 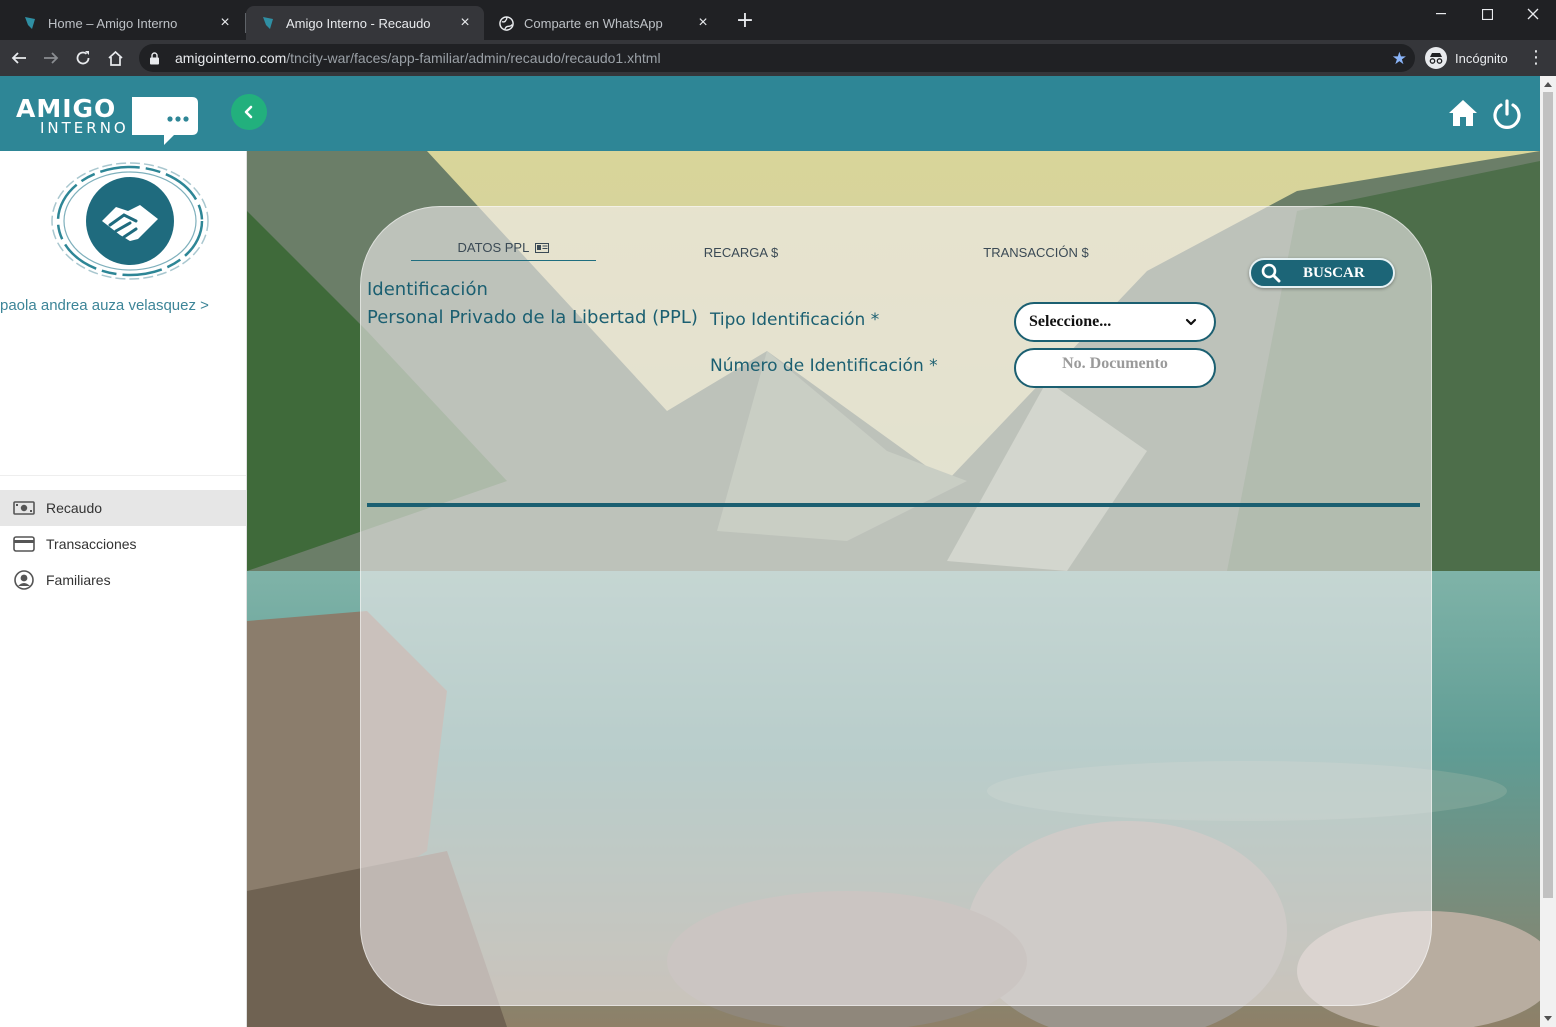 What do you see at coordinates (795, 320) in the screenshot?
I see `id-type-label: Tipo Identificación *` at bounding box center [795, 320].